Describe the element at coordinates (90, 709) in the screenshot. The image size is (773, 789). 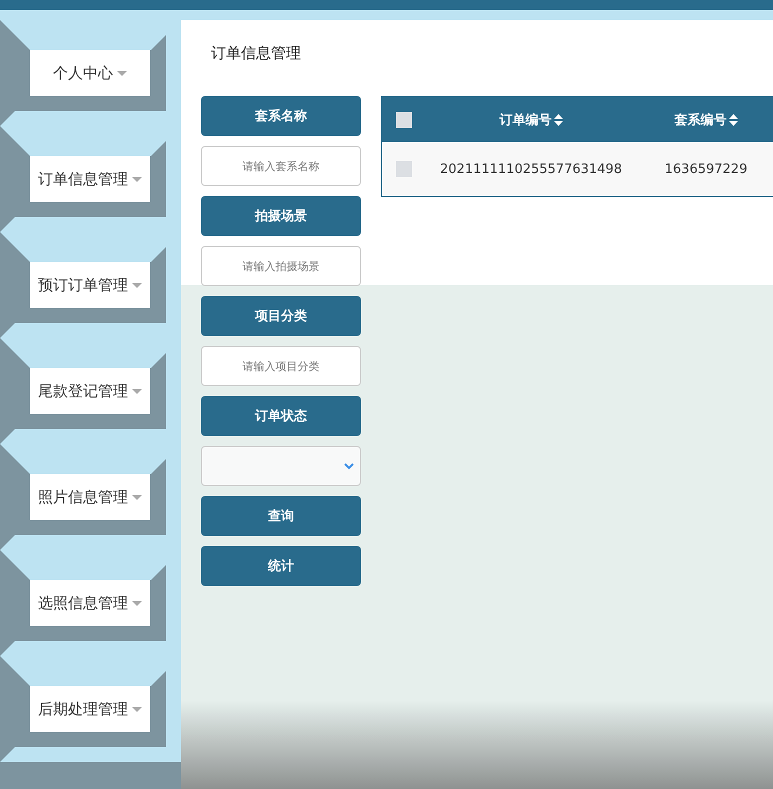
I see `sidebar-menu-item: 后期处理管理` at that location.